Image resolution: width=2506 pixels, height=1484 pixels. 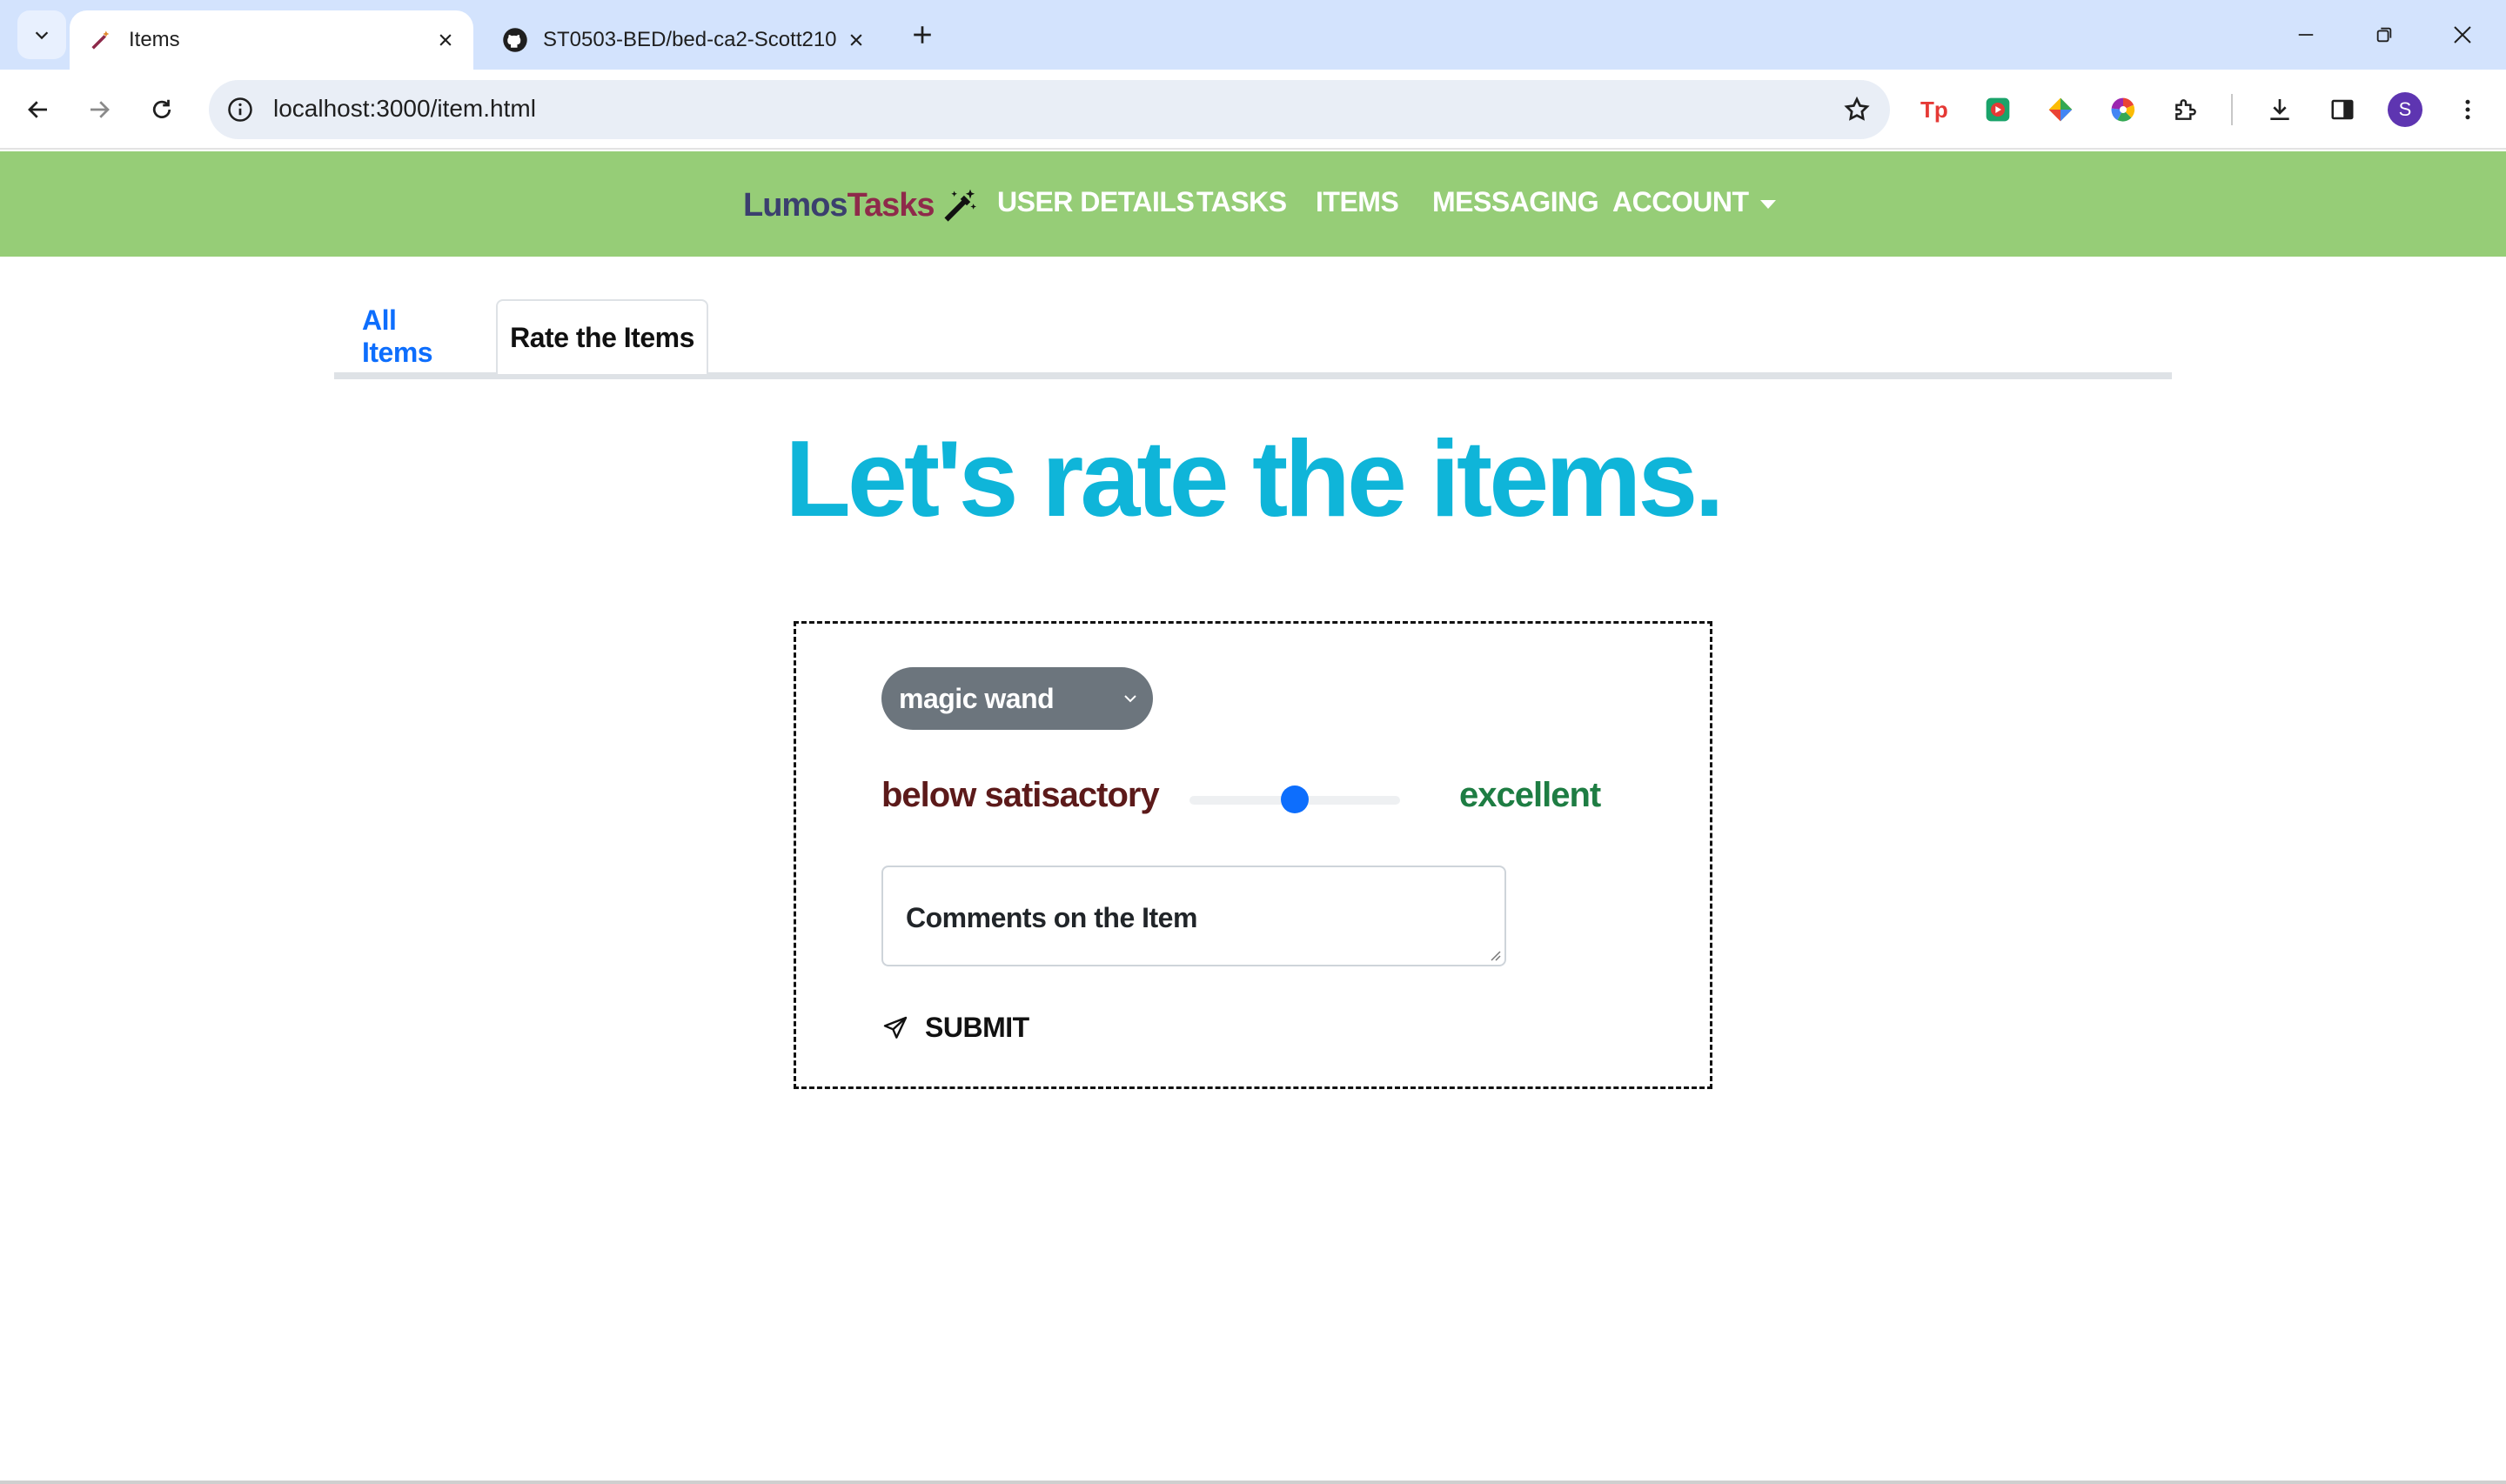 I want to click on rating-slider, so click(x=1294, y=800).